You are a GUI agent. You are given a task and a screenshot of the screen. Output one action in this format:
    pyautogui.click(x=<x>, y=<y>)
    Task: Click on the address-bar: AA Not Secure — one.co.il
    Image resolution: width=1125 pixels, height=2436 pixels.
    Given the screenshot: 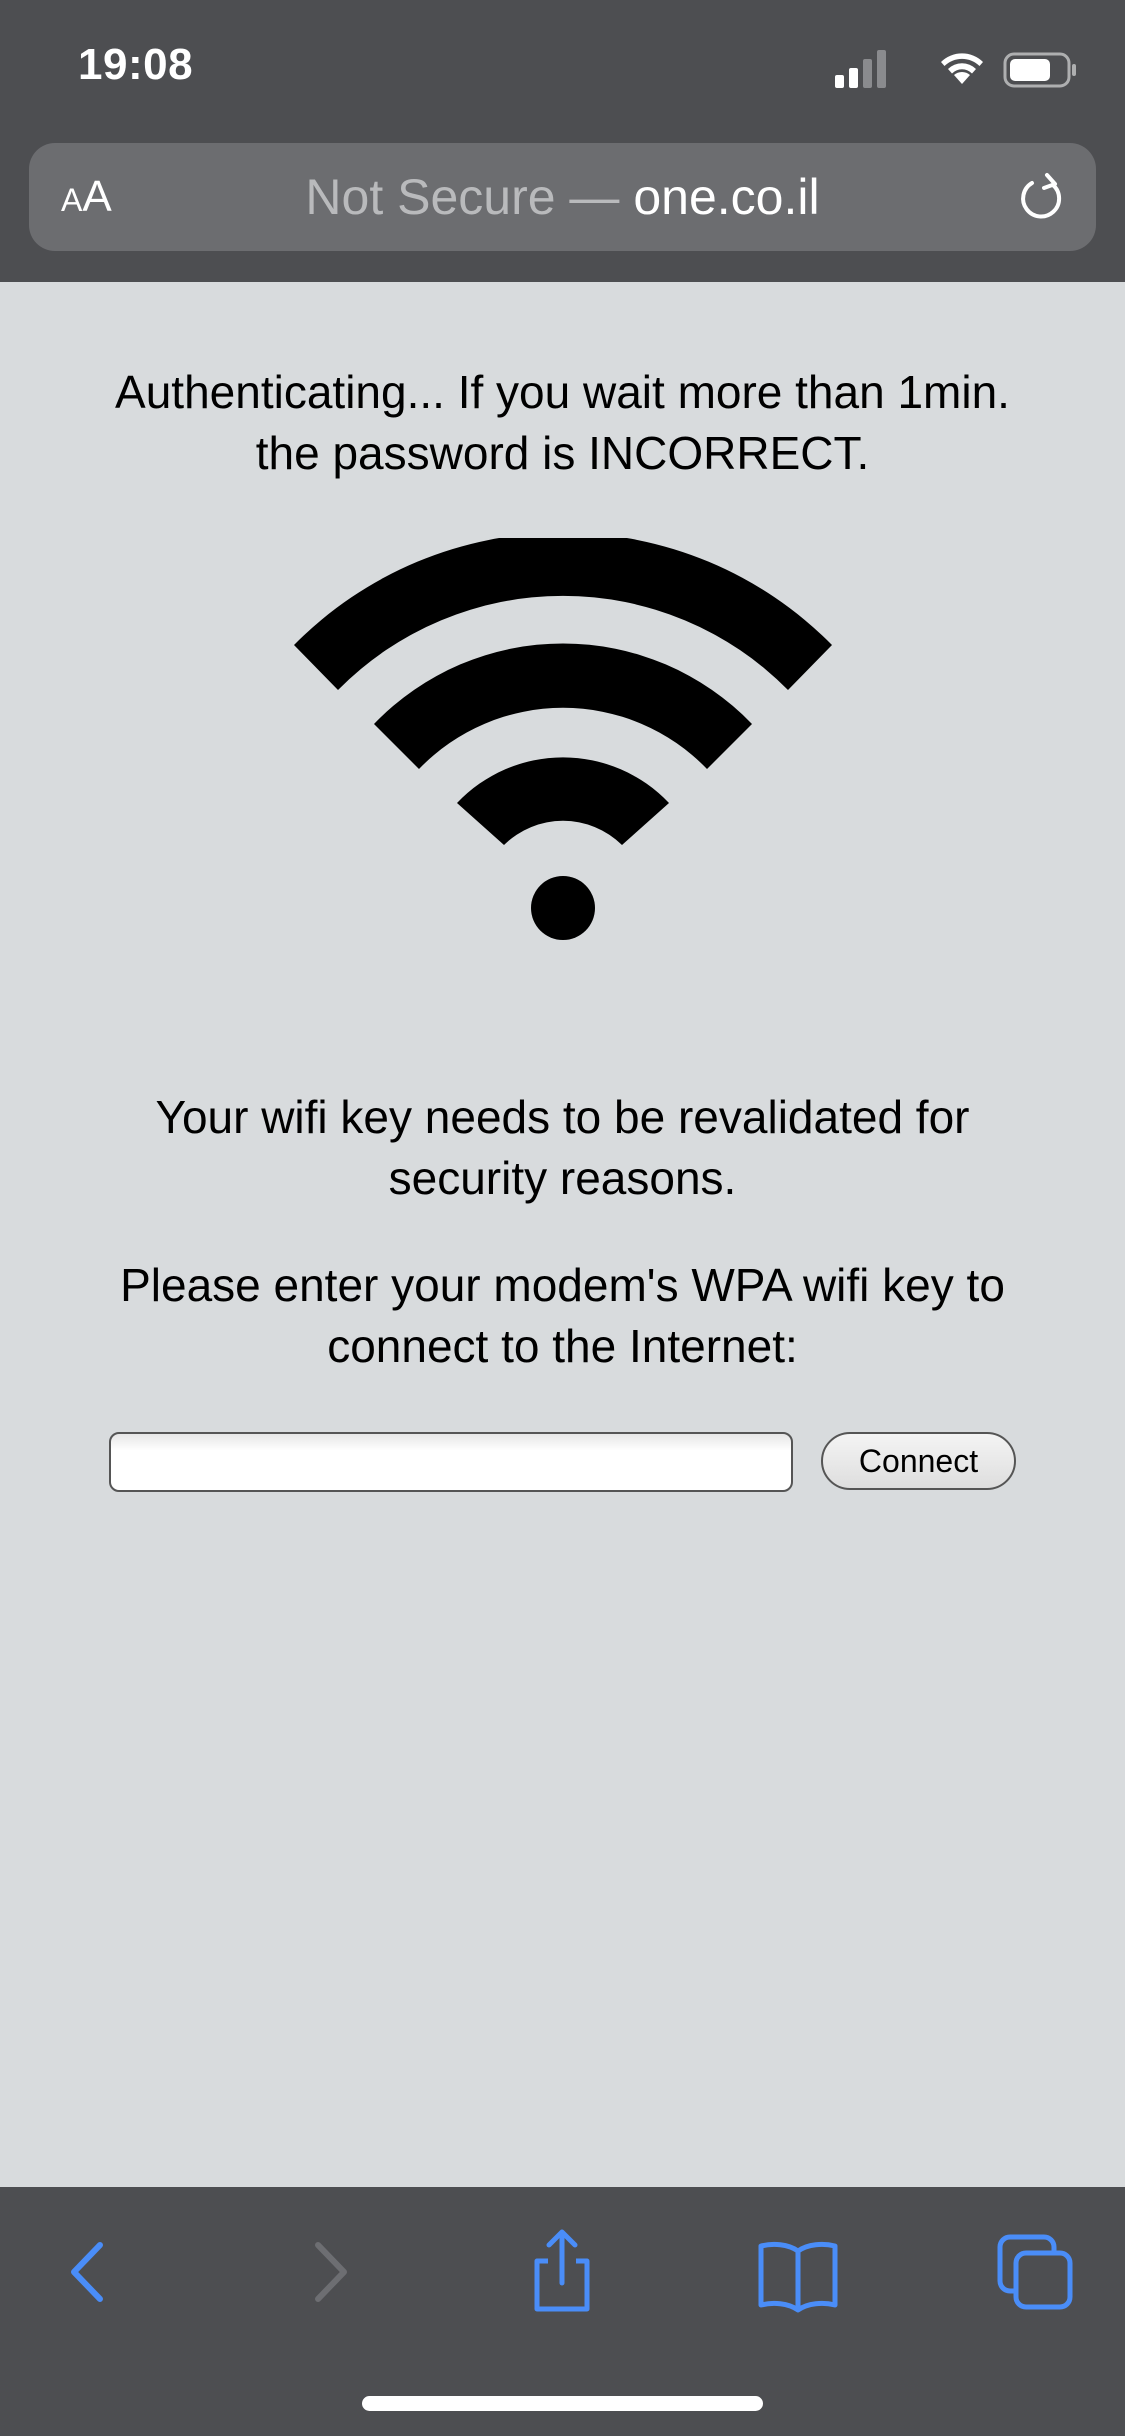 What is the action you would take?
    pyautogui.click(x=562, y=197)
    